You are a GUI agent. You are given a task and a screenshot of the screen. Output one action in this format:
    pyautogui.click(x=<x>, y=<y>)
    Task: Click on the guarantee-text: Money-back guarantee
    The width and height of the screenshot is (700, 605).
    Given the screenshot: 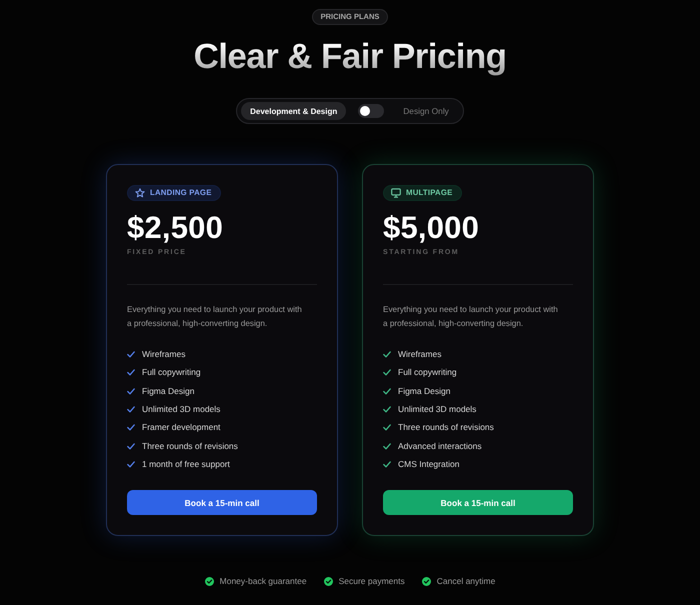 What is the action you would take?
    pyautogui.click(x=263, y=581)
    